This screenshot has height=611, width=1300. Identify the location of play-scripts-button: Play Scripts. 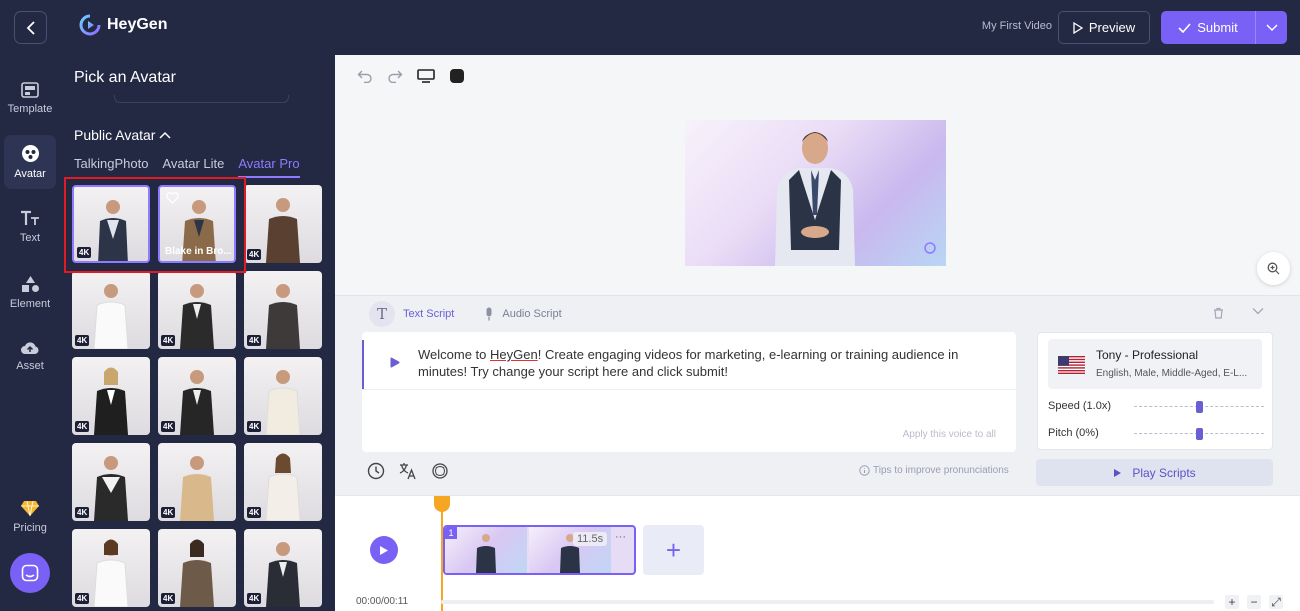
(1154, 472).